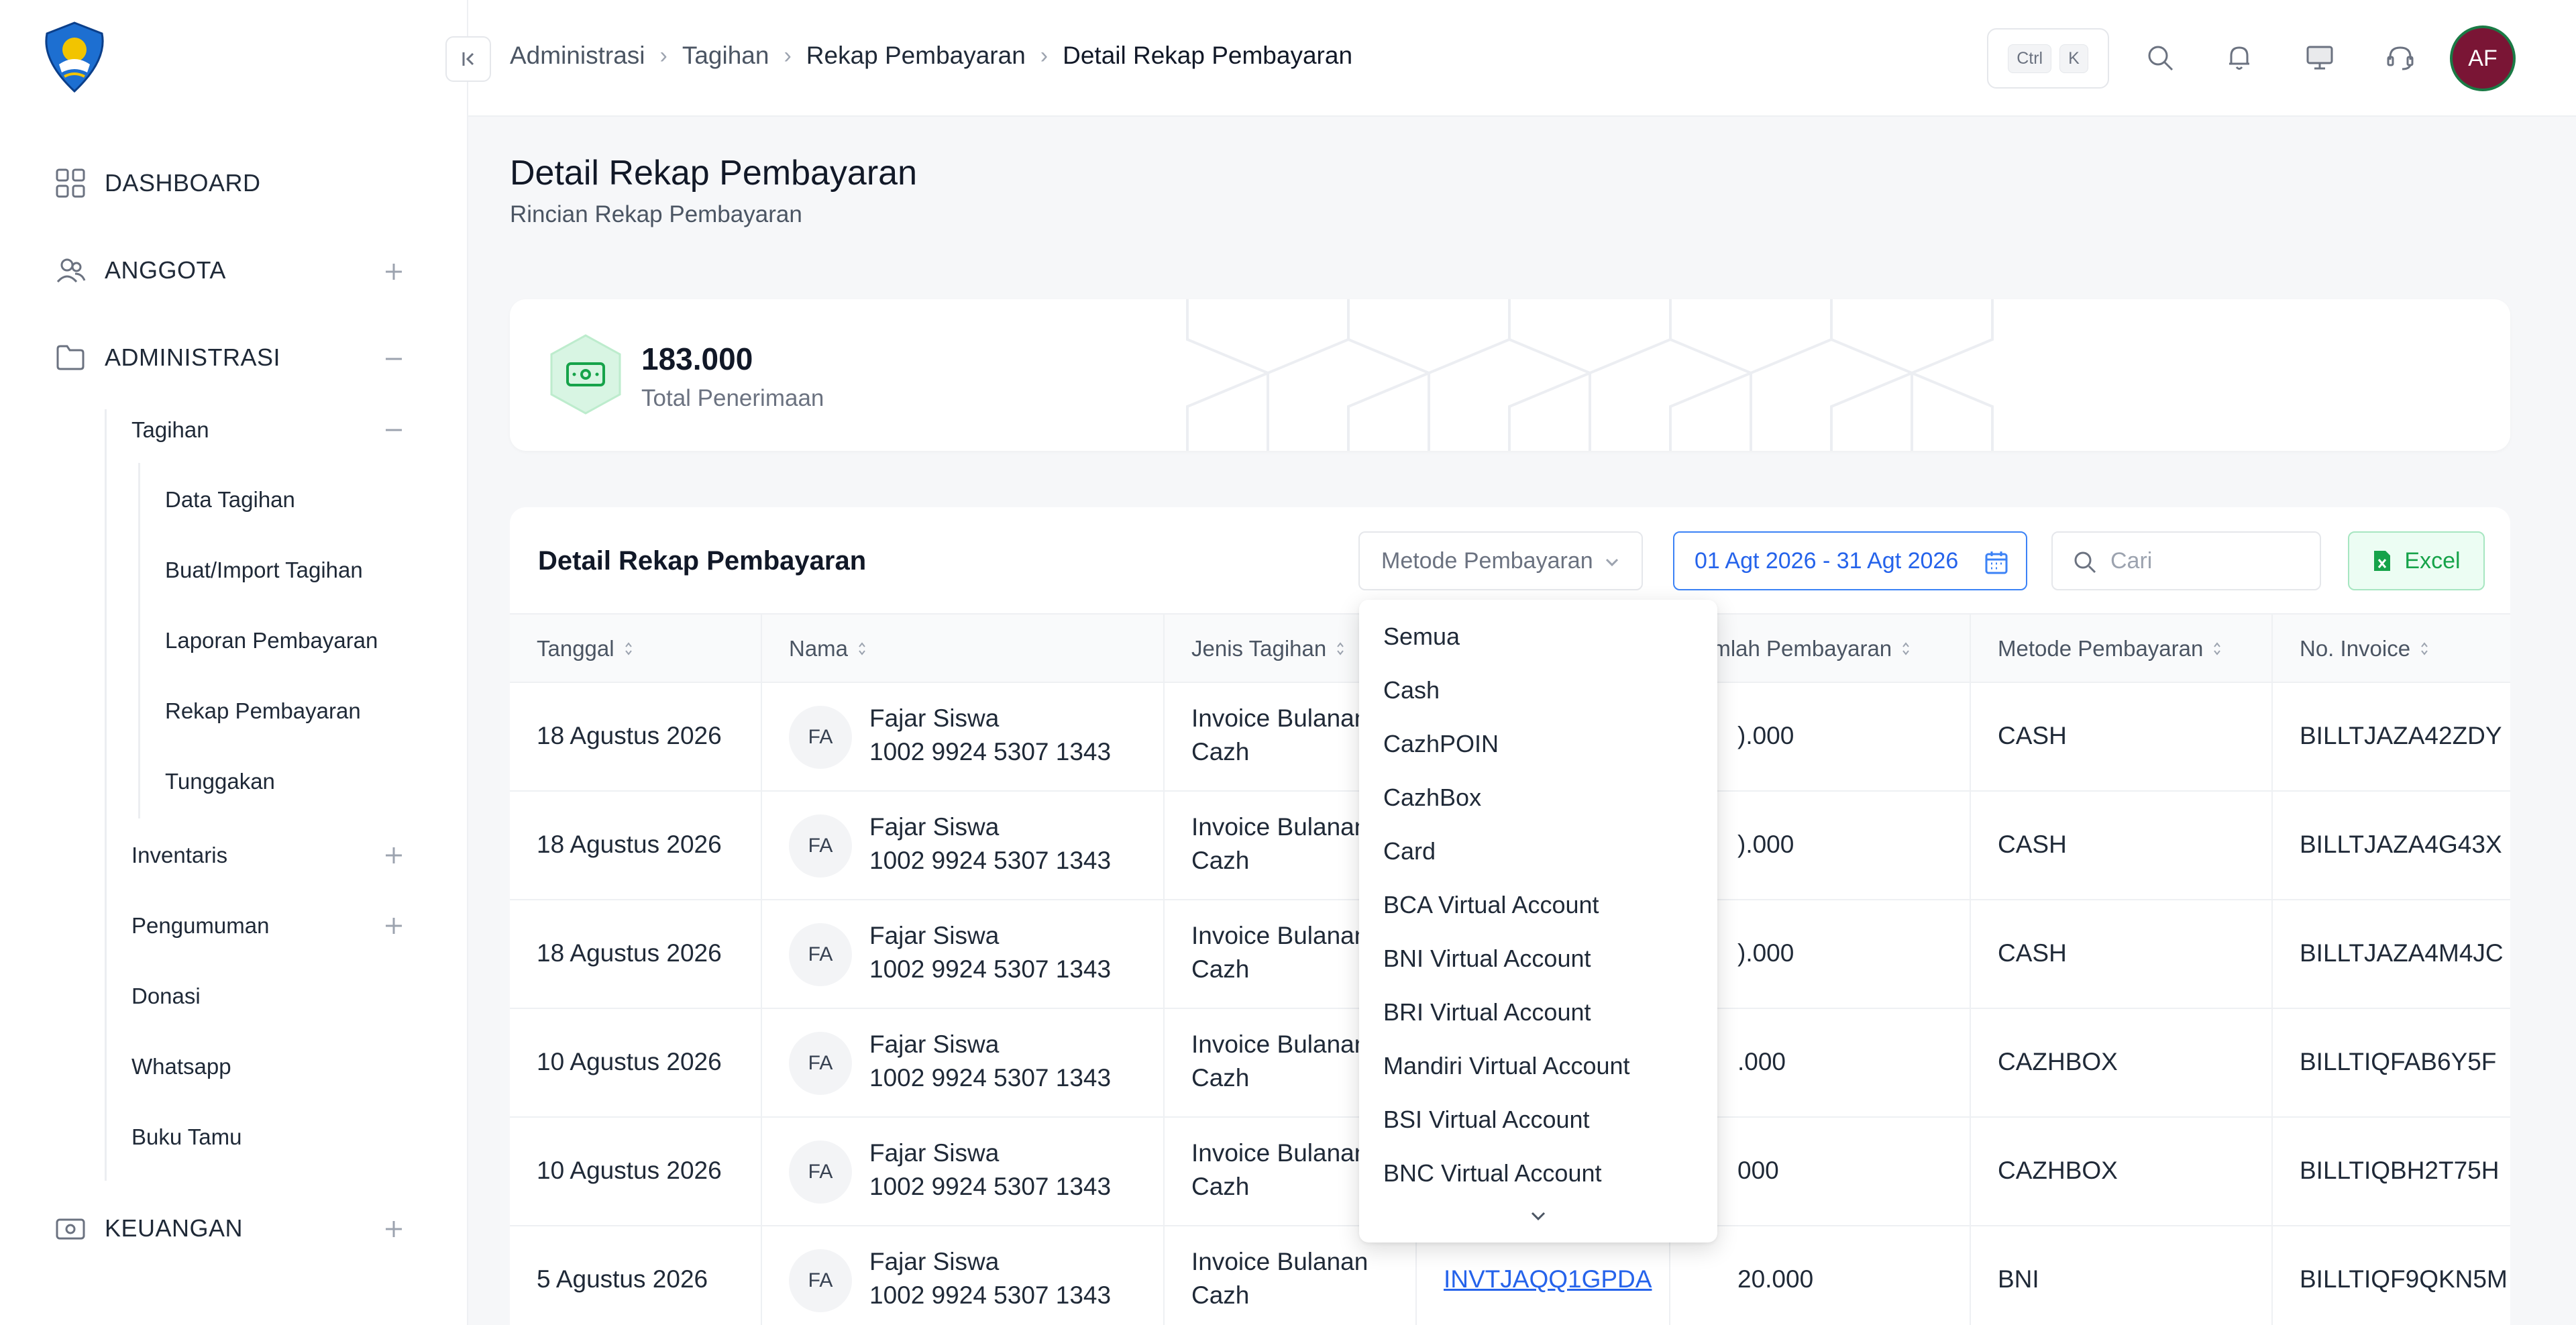  I want to click on search-input: Cari, so click(2186, 560).